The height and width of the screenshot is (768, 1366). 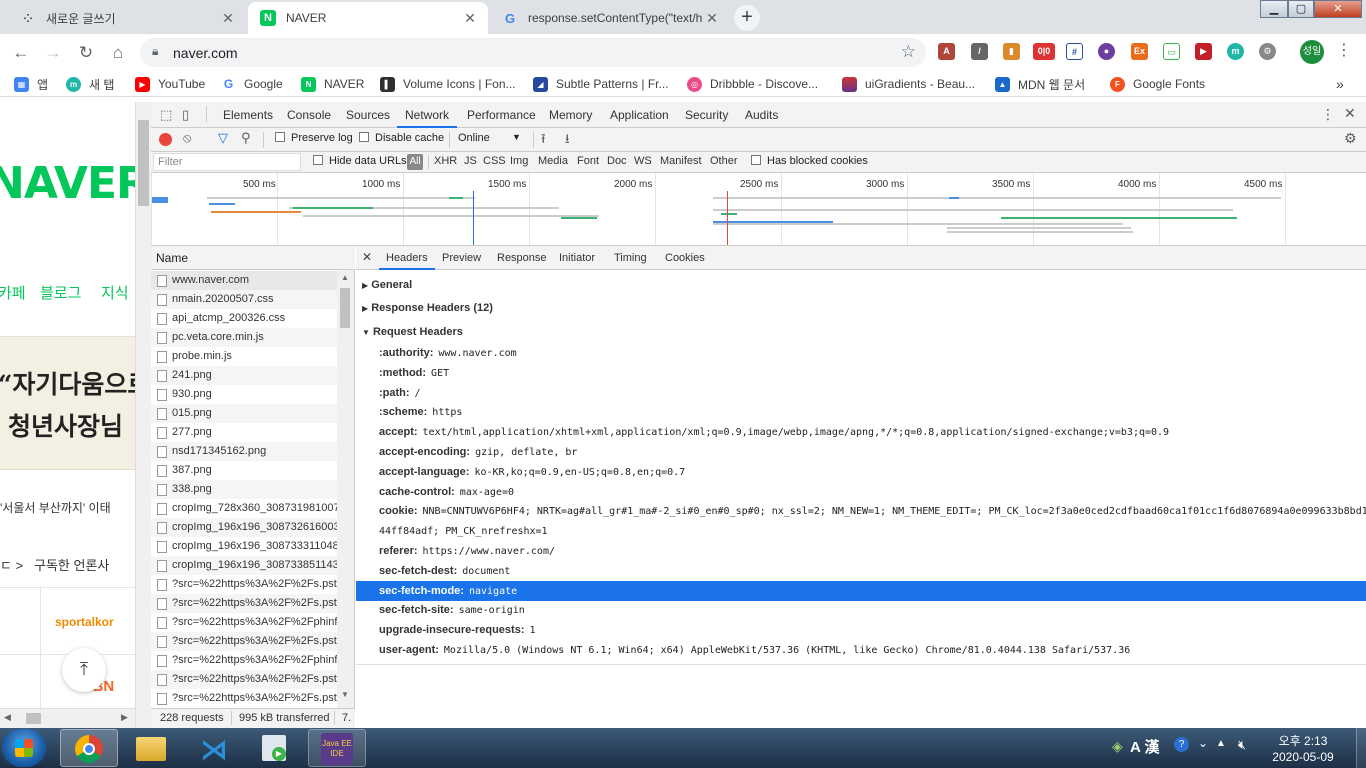 I want to click on filter-type-css: CSS, so click(x=494, y=161).